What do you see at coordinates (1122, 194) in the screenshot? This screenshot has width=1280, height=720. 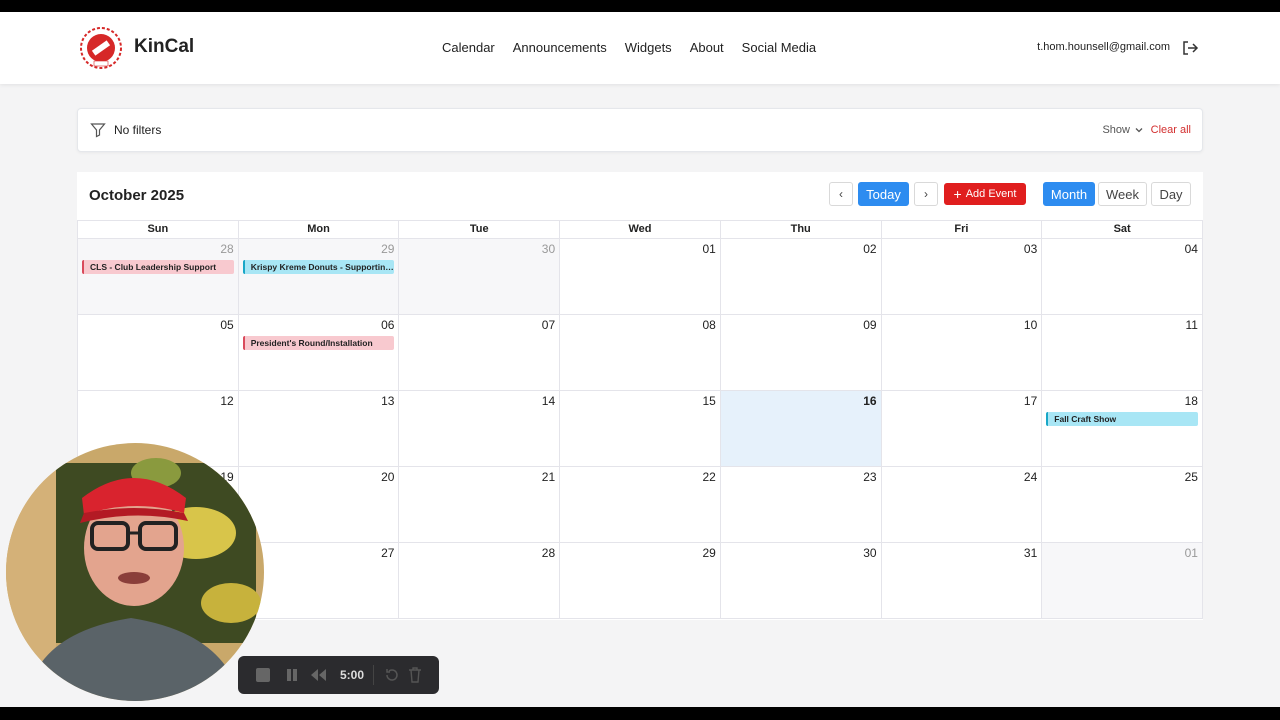 I see `view-week-button: Week` at bounding box center [1122, 194].